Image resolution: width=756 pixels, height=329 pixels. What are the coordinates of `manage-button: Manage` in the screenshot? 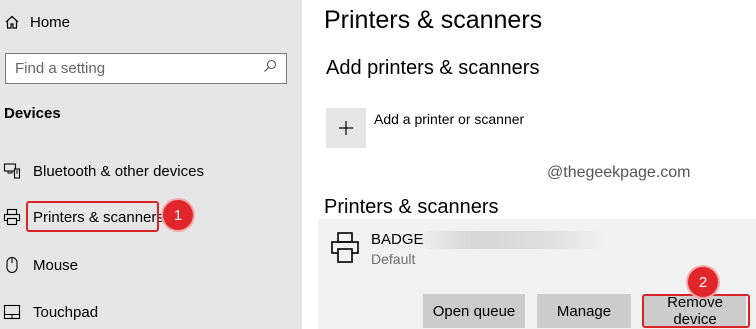 It's located at (584, 311).